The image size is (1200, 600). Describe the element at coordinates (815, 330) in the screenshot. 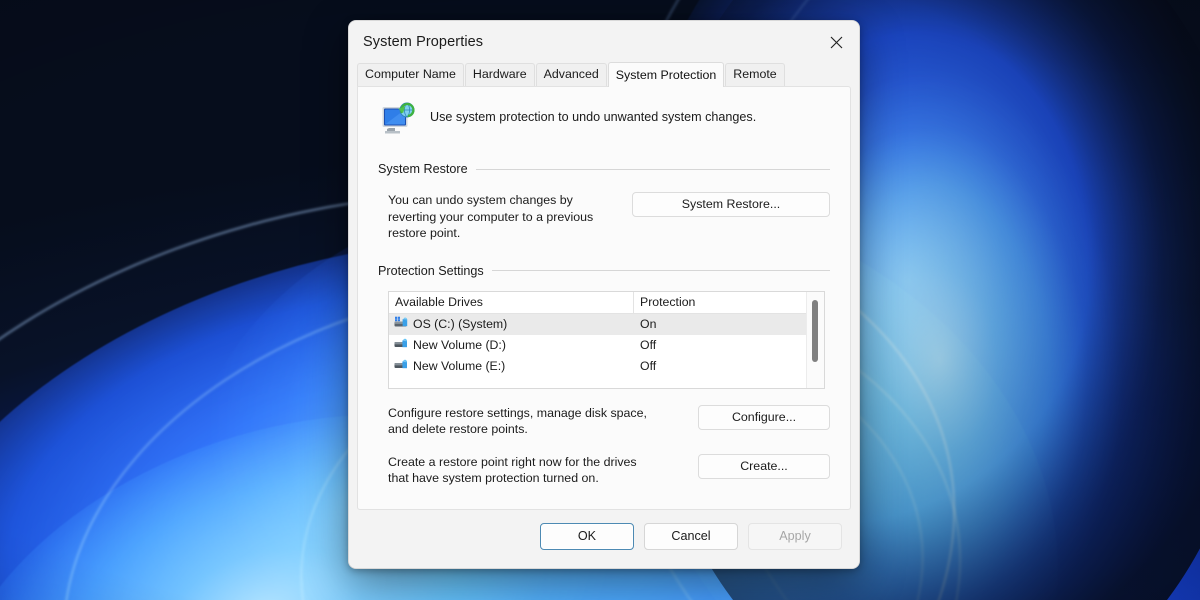

I see `scrollbar-thumb` at that location.